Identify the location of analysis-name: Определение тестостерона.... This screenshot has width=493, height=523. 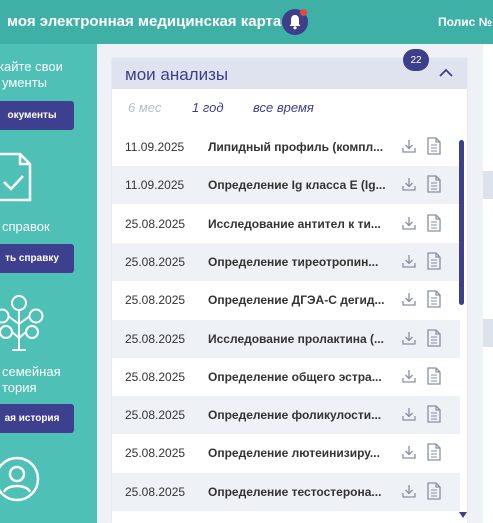
(299, 492).